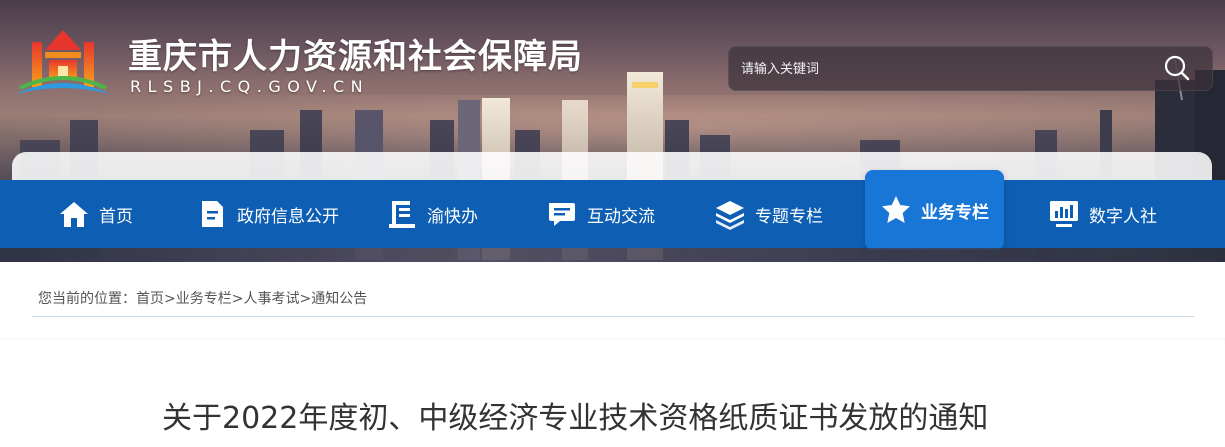 This screenshot has height=447, width=1225. Describe the element at coordinates (730, 215) in the screenshot. I see `layers-icon` at that location.